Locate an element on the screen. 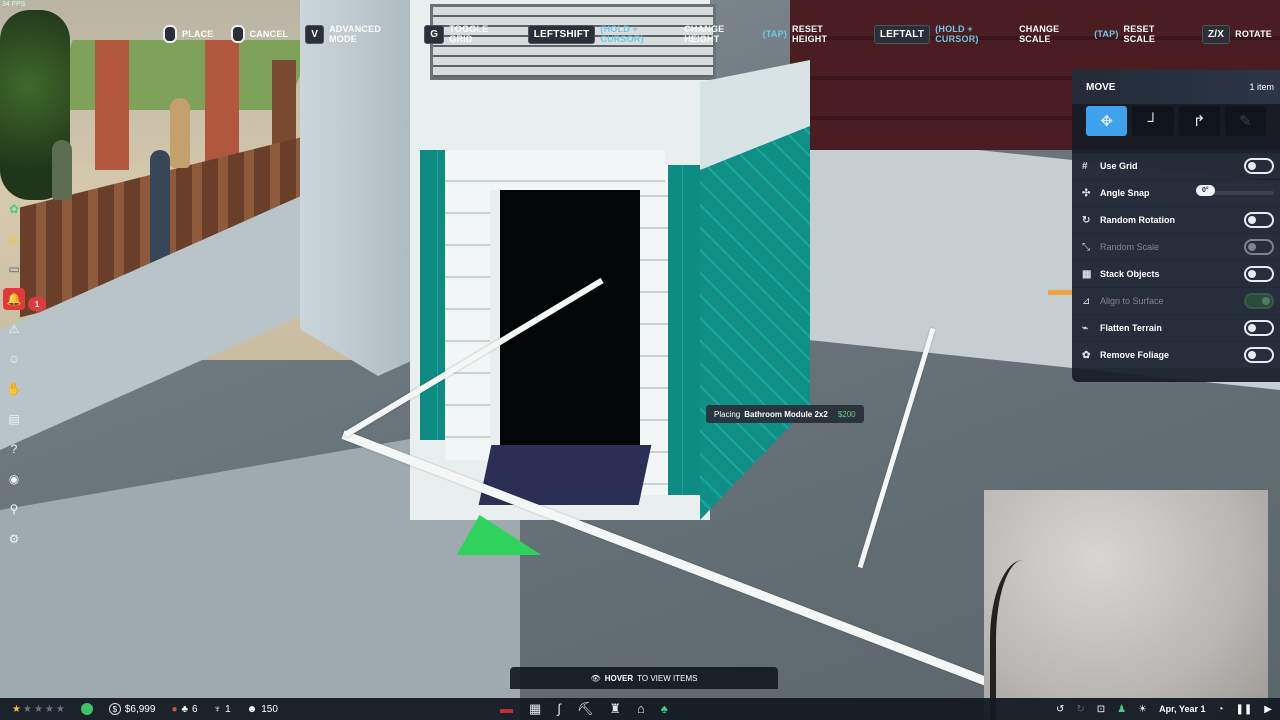  mouse-right-icon is located at coordinates (237, 34).